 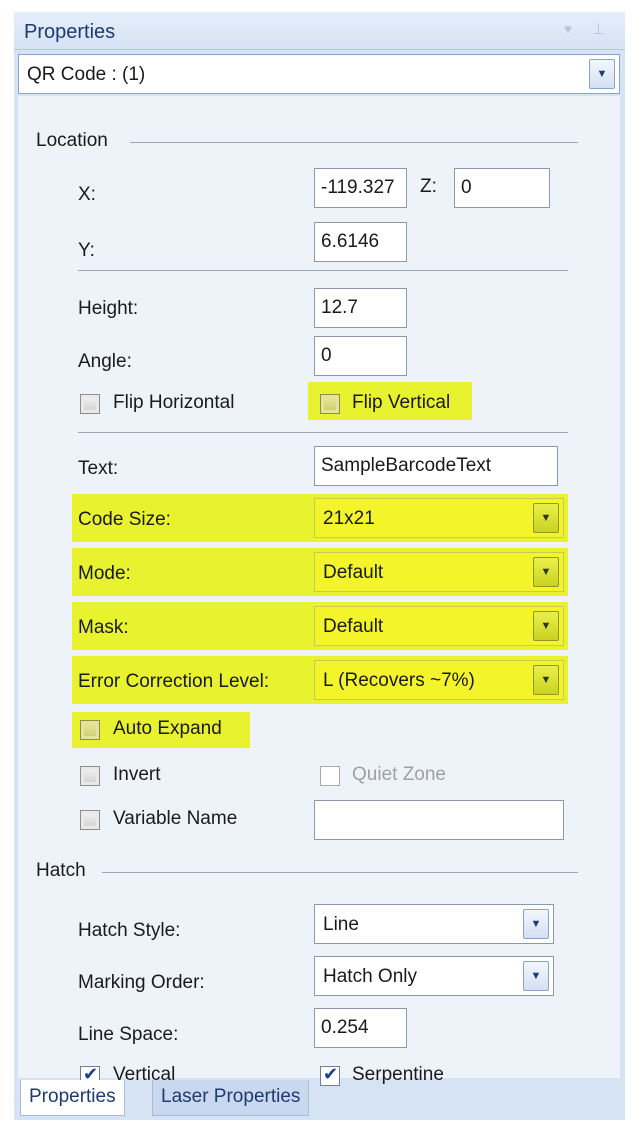 What do you see at coordinates (360, 356) in the screenshot?
I see `angle-input: 0` at bounding box center [360, 356].